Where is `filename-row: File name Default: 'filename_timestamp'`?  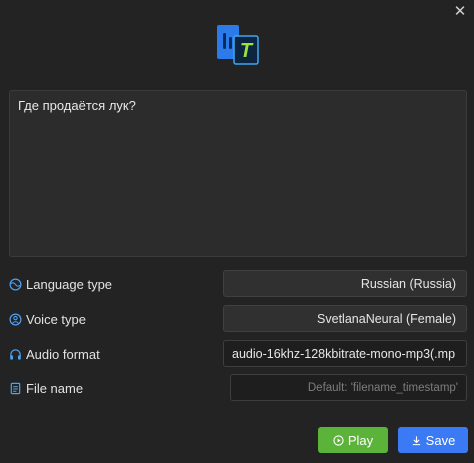 filename-row: File name Default: 'filename_timestamp' is located at coordinates (238, 388).